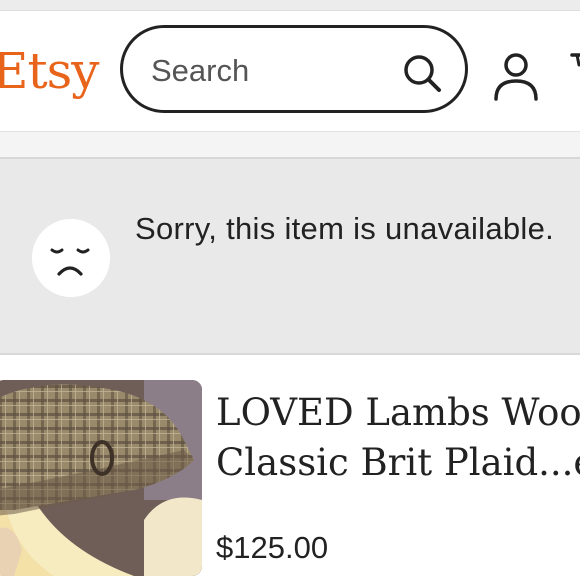 The height and width of the screenshot is (580, 580). Describe the element at coordinates (71, 258) in the screenshot. I see `sad-face-icon` at that location.